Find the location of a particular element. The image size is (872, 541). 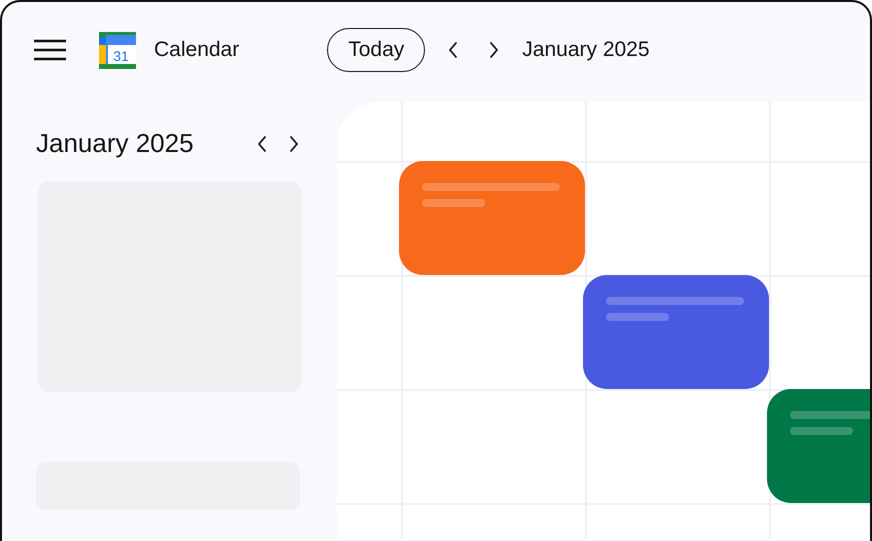

current-period: January 2025 is located at coordinates (586, 50).